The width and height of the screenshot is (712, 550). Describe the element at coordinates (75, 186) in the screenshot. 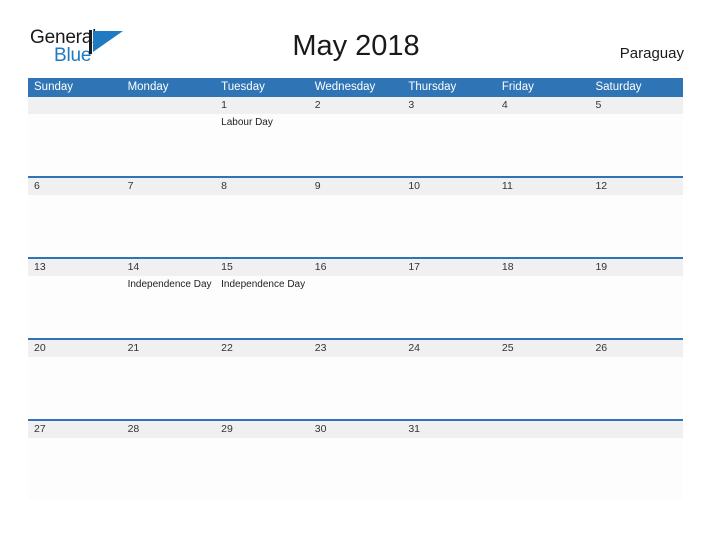

I see `day-number: 6` at that location.